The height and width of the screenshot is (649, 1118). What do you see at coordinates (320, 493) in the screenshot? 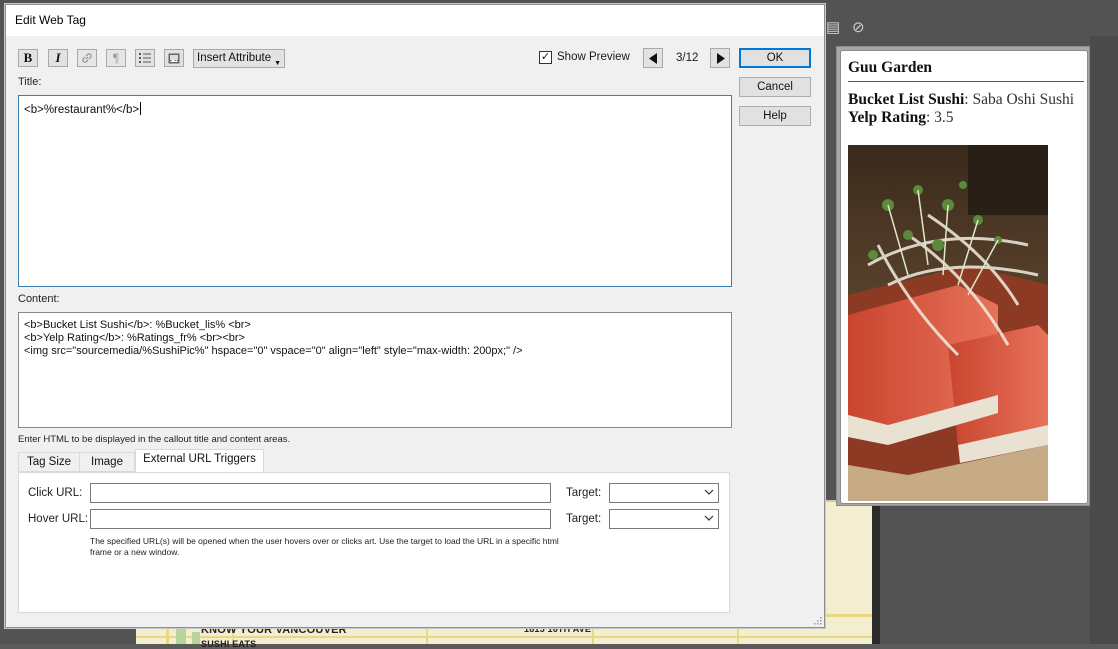
I see `click-url-input` at bounding box center [320, 493].